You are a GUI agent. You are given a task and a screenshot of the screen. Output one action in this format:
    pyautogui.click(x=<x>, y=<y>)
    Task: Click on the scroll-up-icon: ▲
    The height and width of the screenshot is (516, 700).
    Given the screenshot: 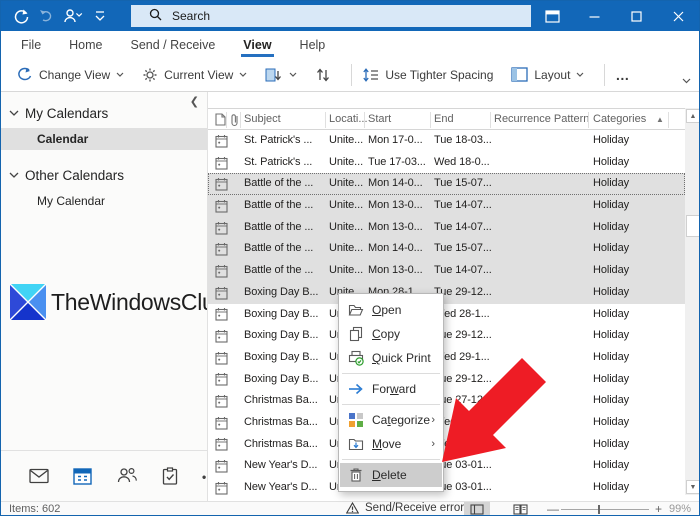 What is the action you would take?
    pyautogui.click(x=692, y=116)
    